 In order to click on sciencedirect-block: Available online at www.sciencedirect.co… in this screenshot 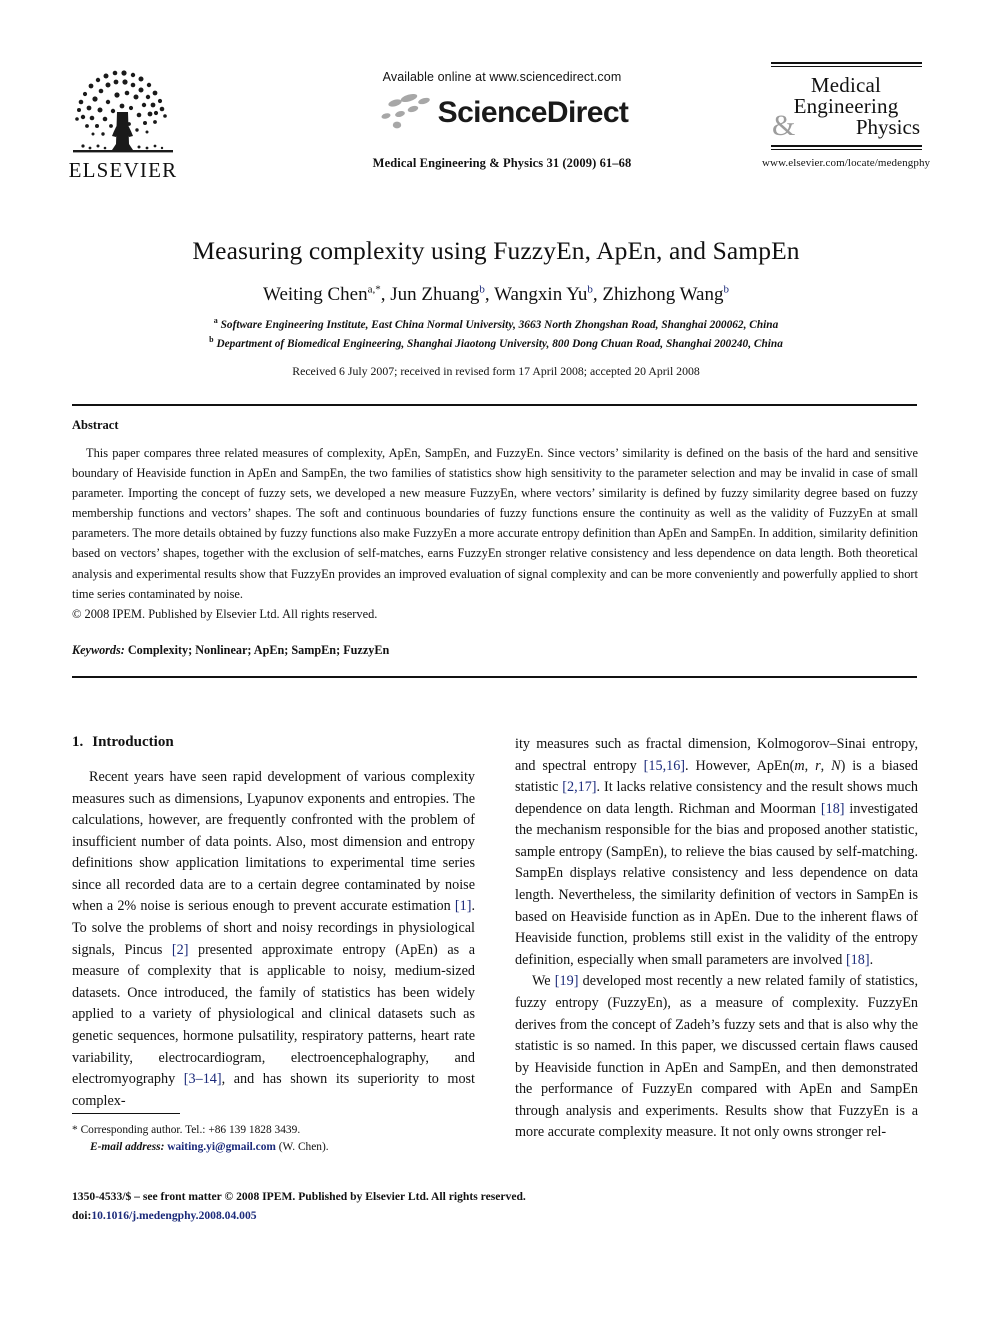, I will do `click(502, 120)`.